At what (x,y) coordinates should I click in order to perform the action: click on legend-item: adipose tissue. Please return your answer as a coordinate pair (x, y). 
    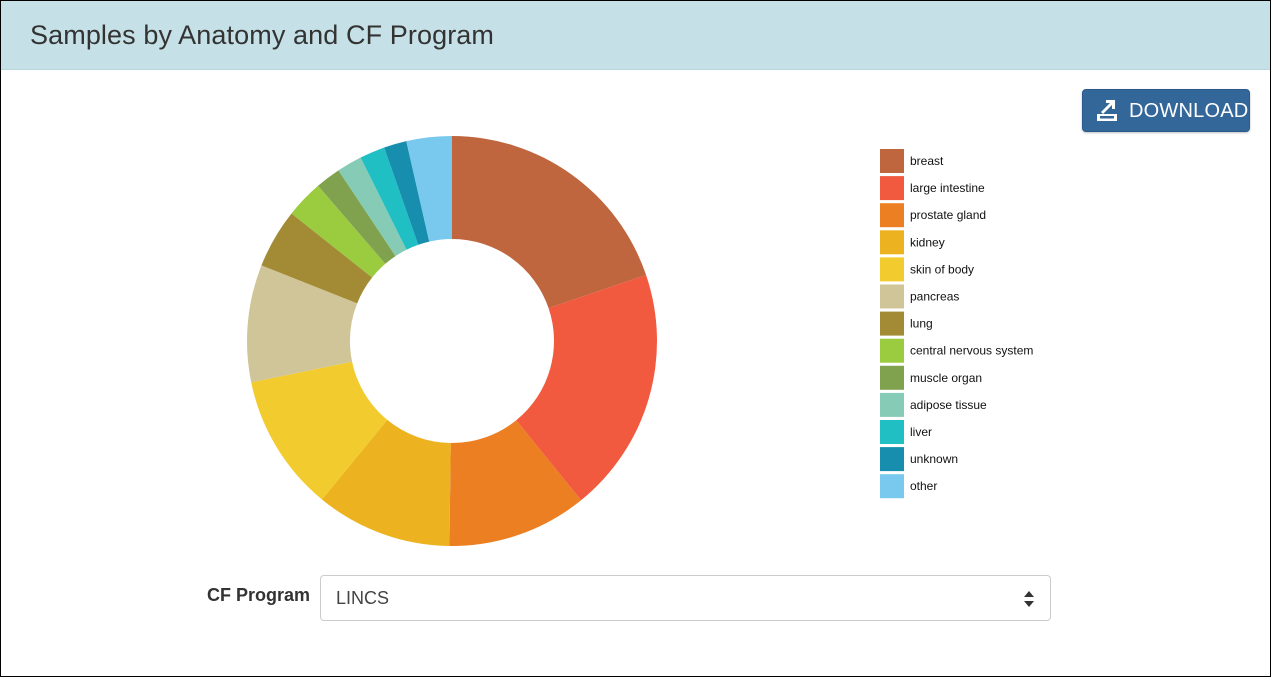
    Looking at the image, I should click on (933, 404).